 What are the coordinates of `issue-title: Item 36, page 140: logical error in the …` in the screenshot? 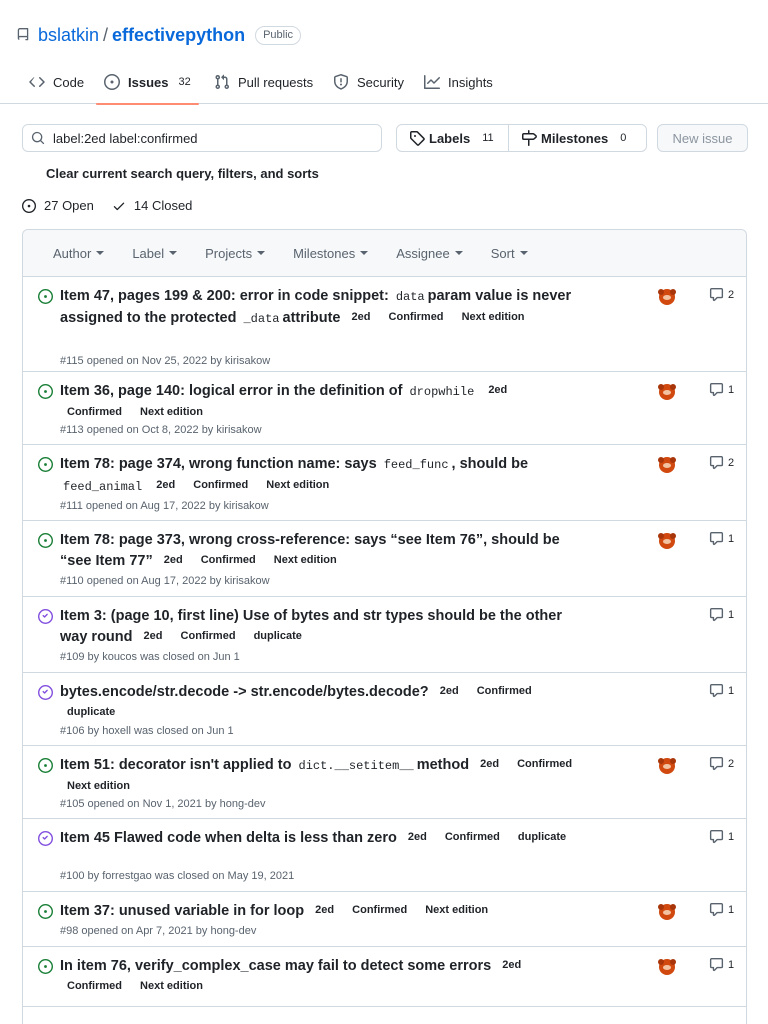 It's located at (320, 402).